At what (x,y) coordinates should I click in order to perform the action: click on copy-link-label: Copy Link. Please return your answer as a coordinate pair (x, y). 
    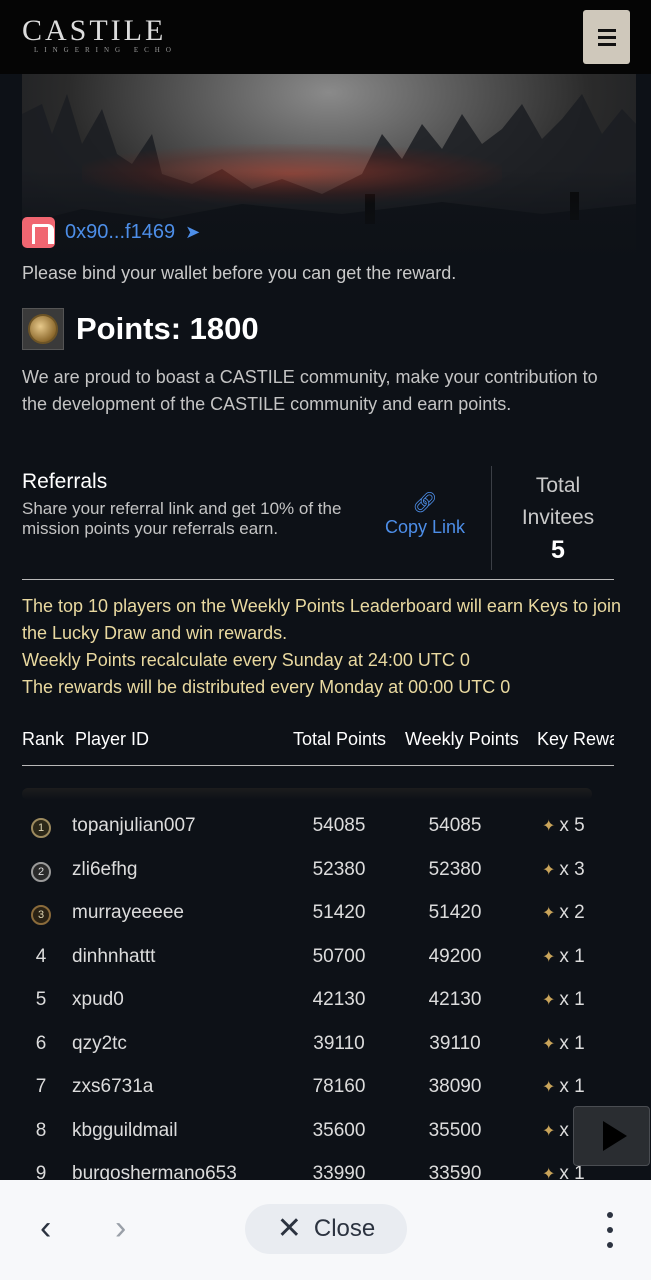
    Looking at the image, I should click on (425, 527).